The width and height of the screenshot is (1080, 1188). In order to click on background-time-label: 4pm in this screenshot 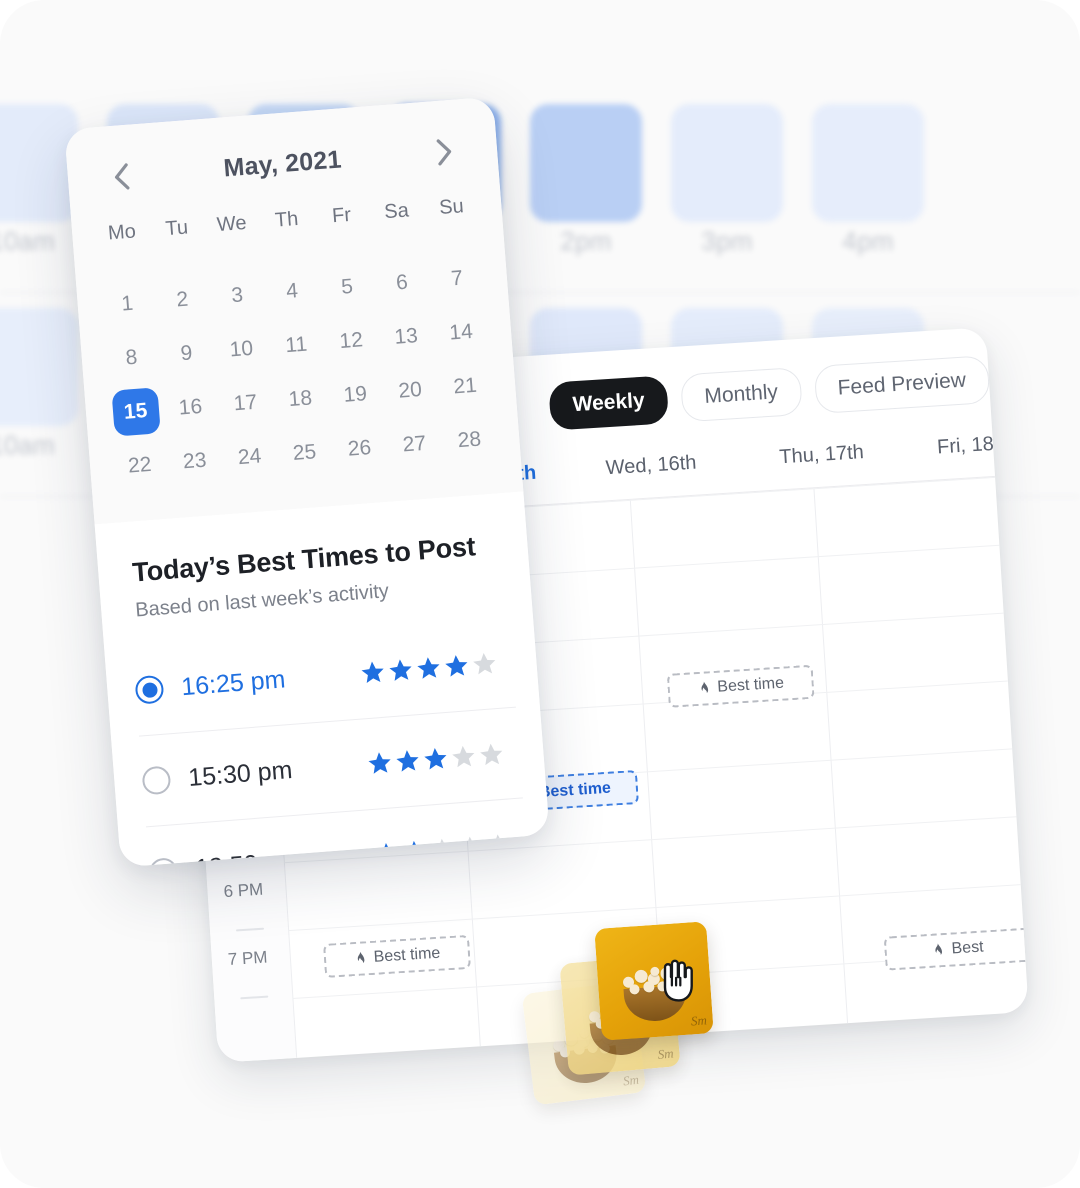, I will do `click(868, 241)`.